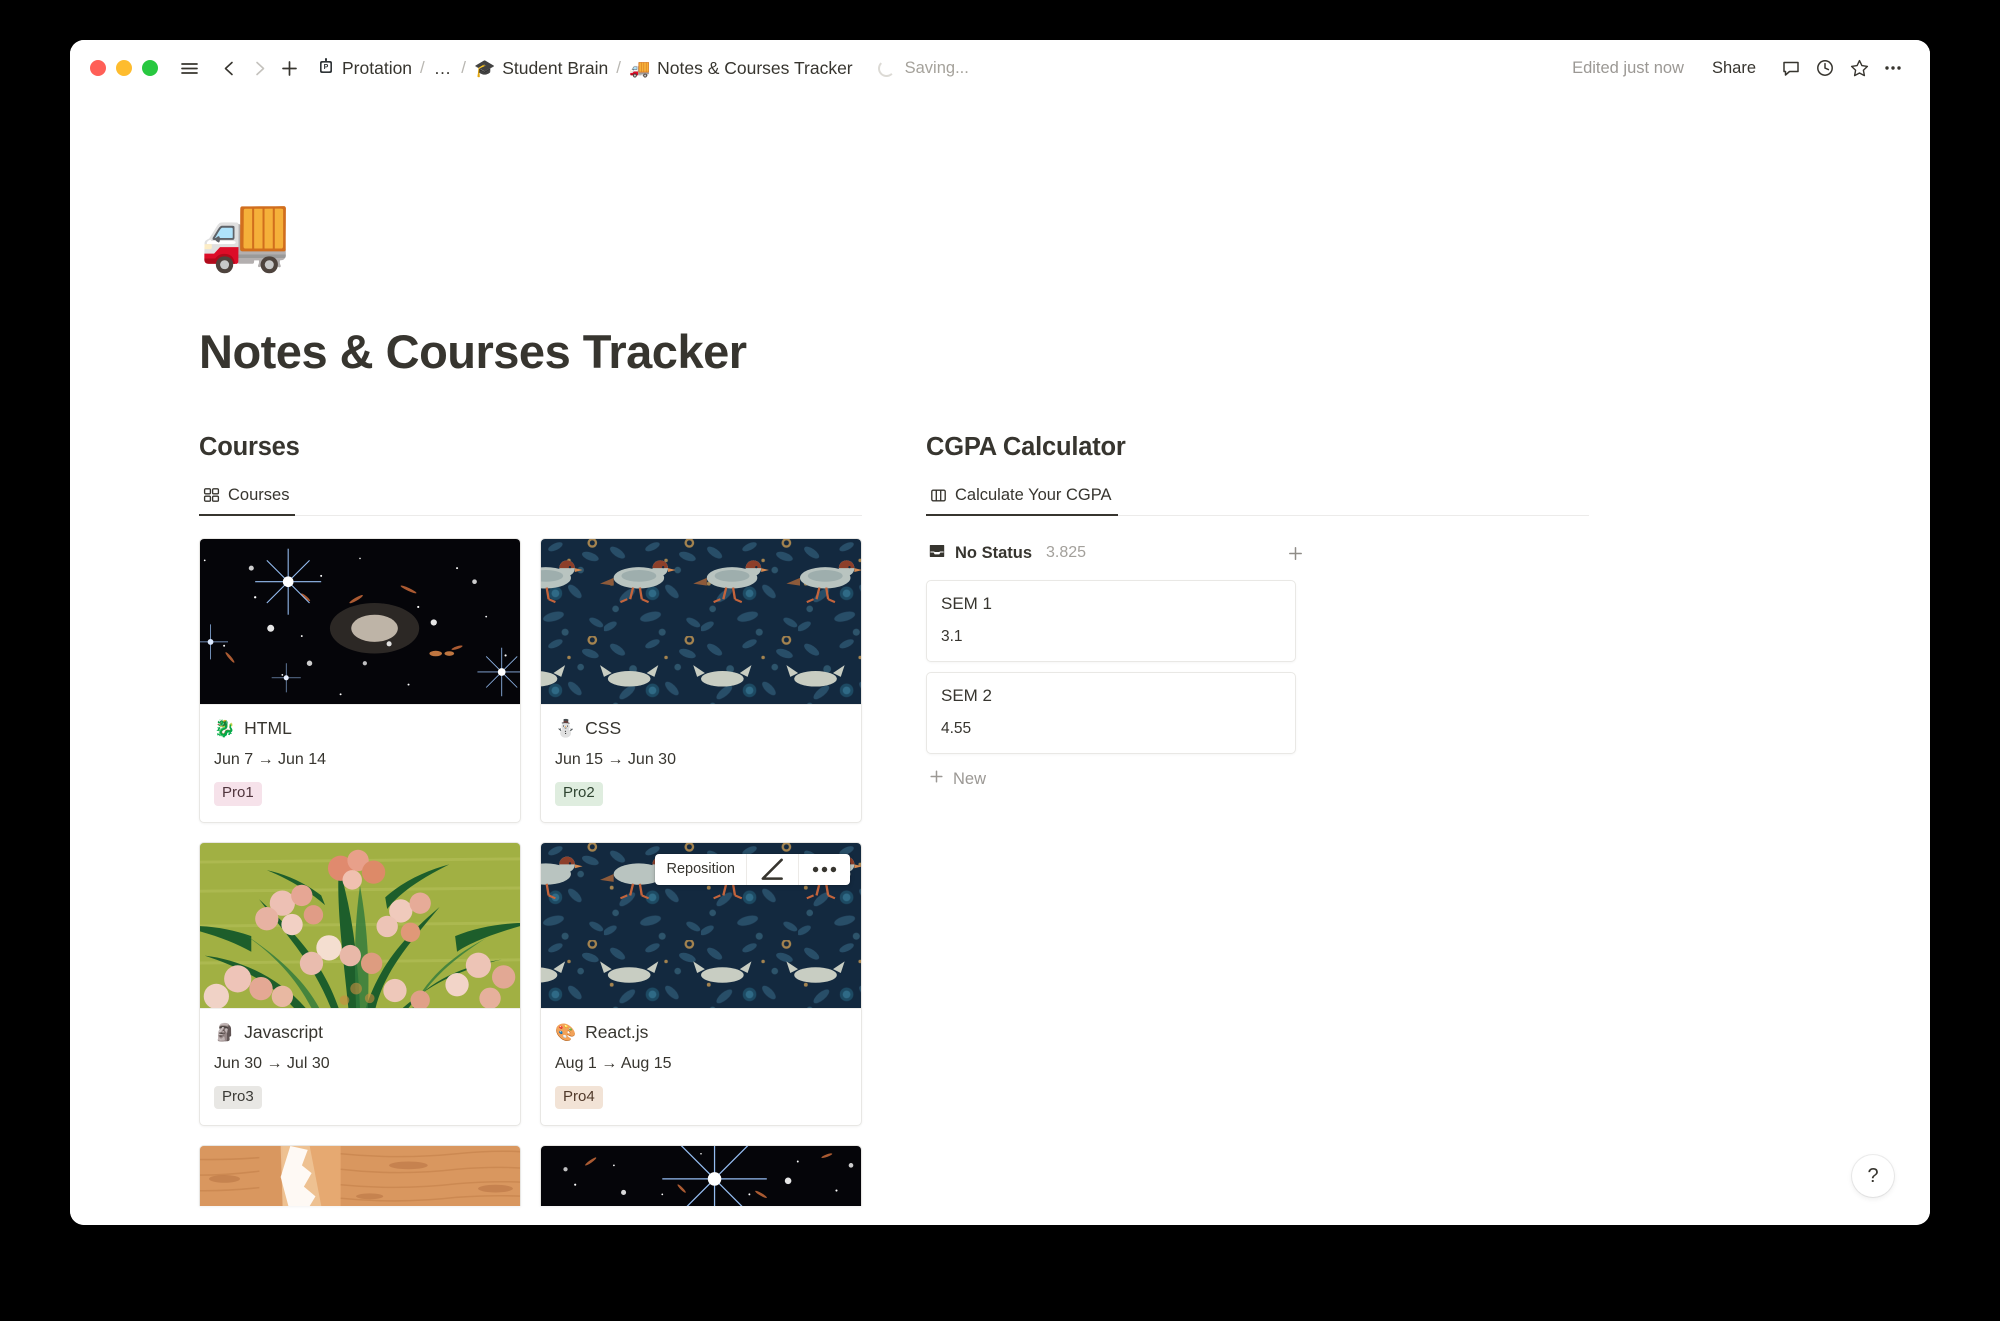  Describe the element at coordinates (150, 68) in the screenshot. I see `maximize-window-button` at that location.